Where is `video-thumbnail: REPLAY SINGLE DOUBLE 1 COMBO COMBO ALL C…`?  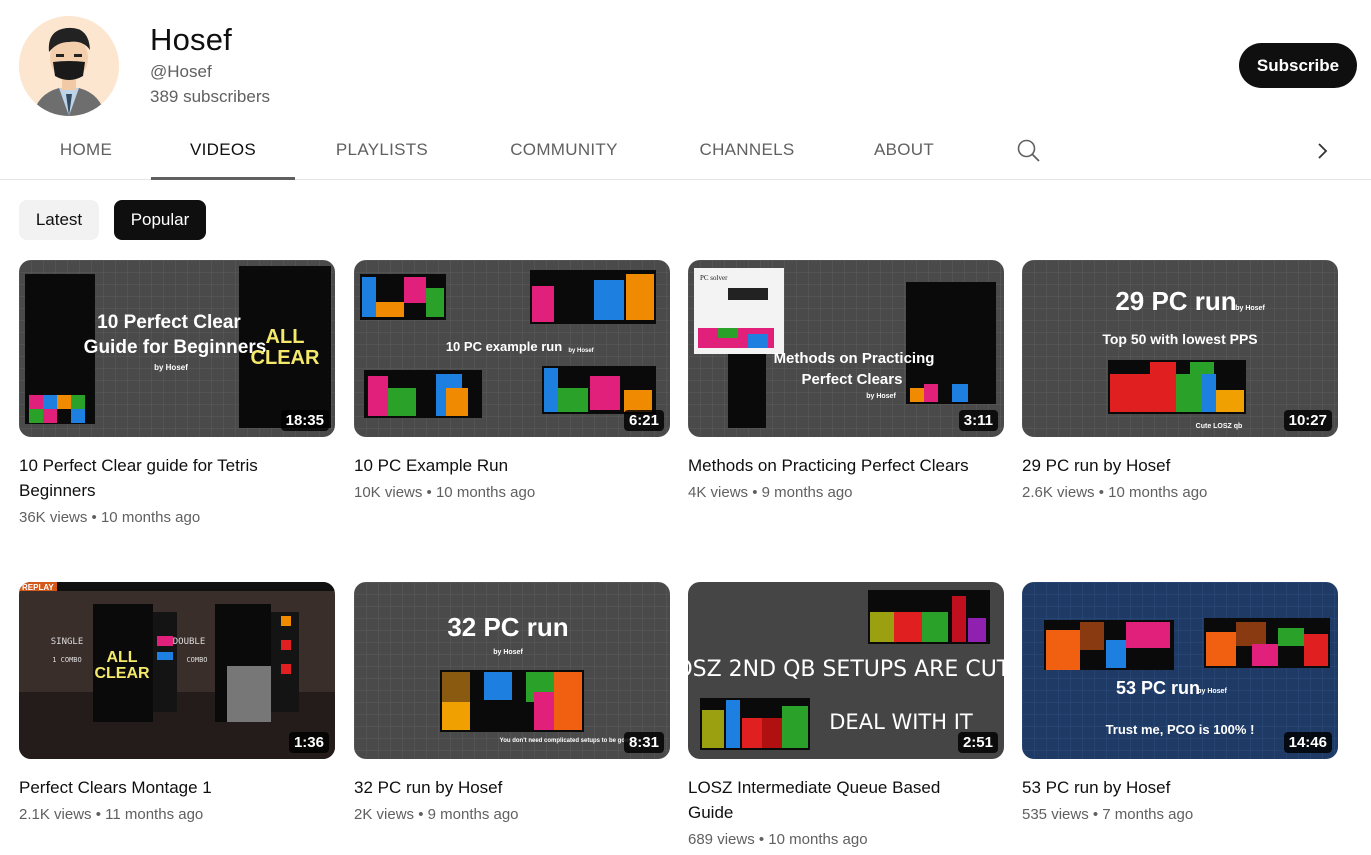 video-thumbnail: REPLAY SINGLE DOUBLE 1 COMBO COMBO ALL C… is located at coordinates (177, 670).